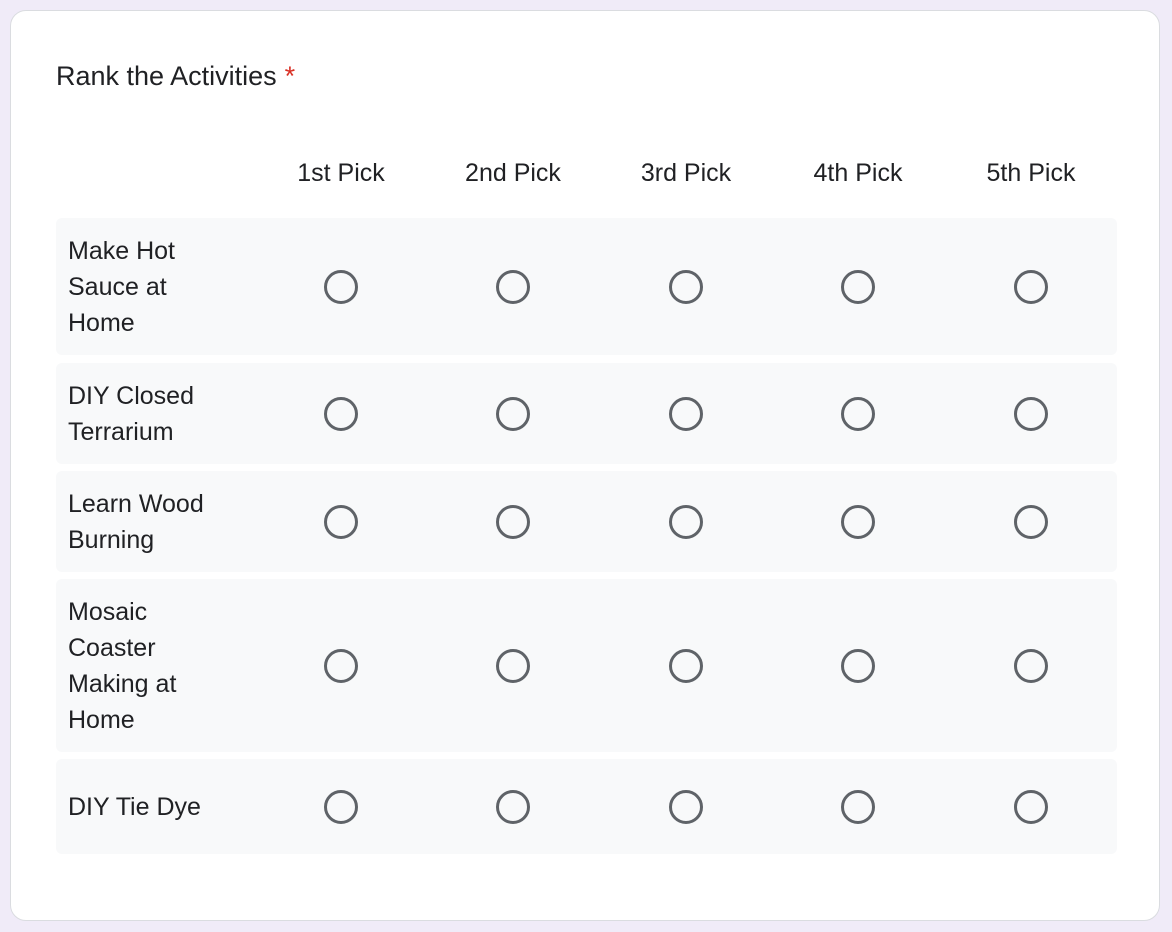 The image size is (1172, 932). Describe the element at coordinates (1031, 665) in the screenshot. I see `radio-row4-col5` at that location.